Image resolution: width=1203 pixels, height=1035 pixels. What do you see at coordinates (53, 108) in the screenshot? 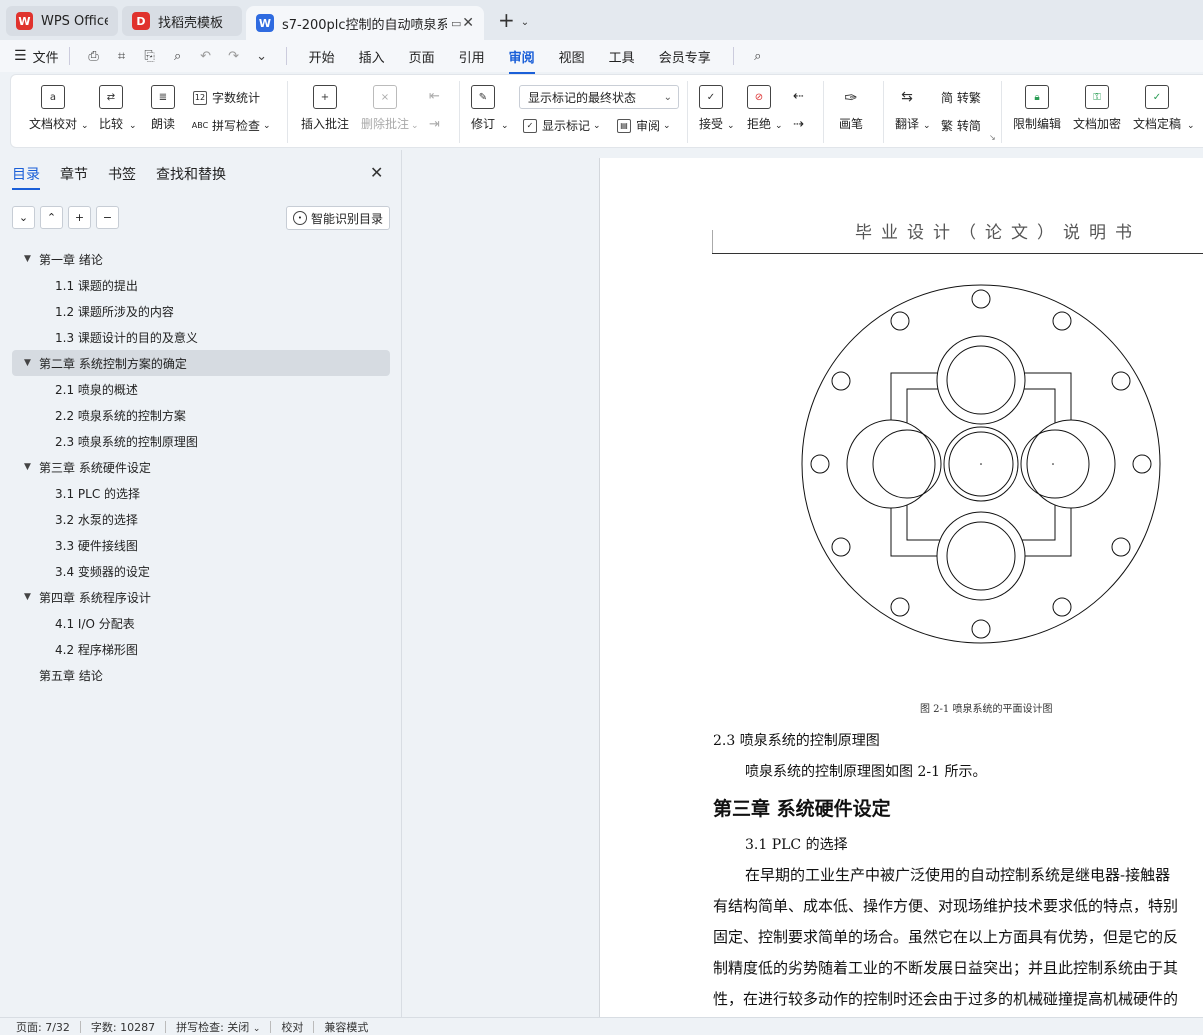
I see `doc-check-button: a 文档校对` at bounding box center [53, 108].